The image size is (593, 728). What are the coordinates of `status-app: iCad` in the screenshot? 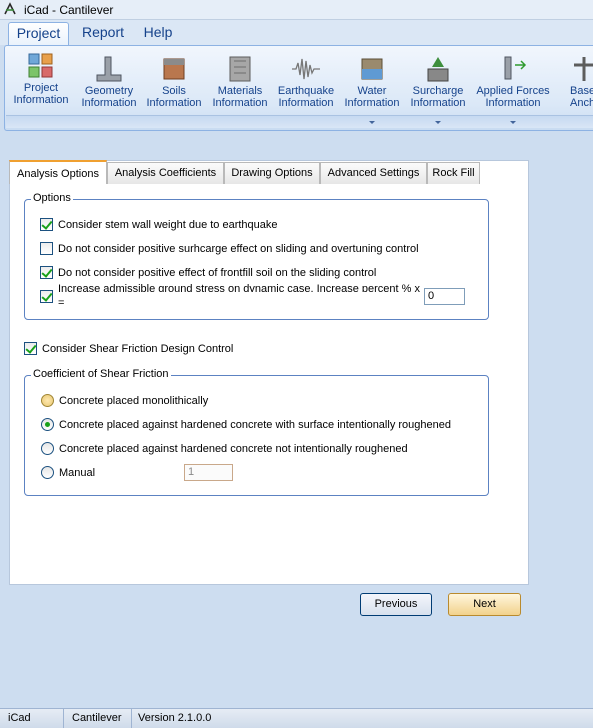 It's located at (34, 718).